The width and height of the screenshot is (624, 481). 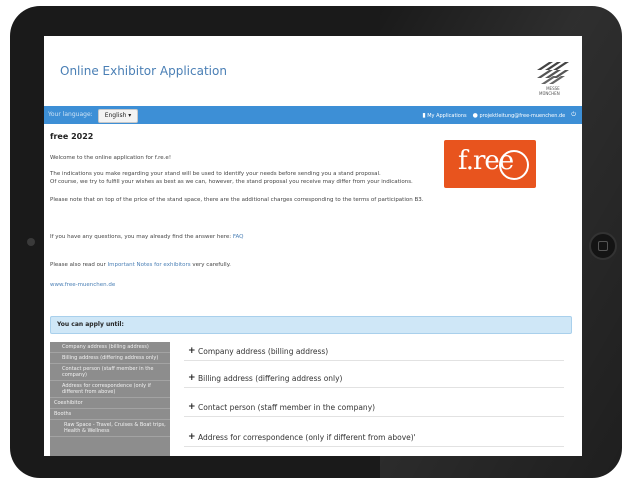 I want to click on user-link: ● projektleitung@free-muenchen.de, so click(x=519, y=115).